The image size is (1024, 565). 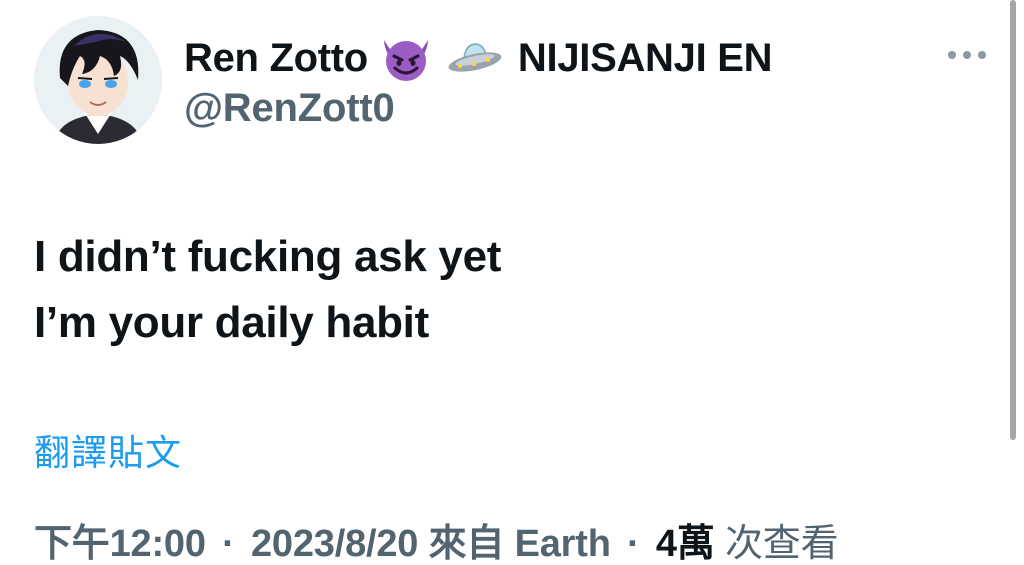 I want to click on views-count: 4萬, so click(x=685, y=544).